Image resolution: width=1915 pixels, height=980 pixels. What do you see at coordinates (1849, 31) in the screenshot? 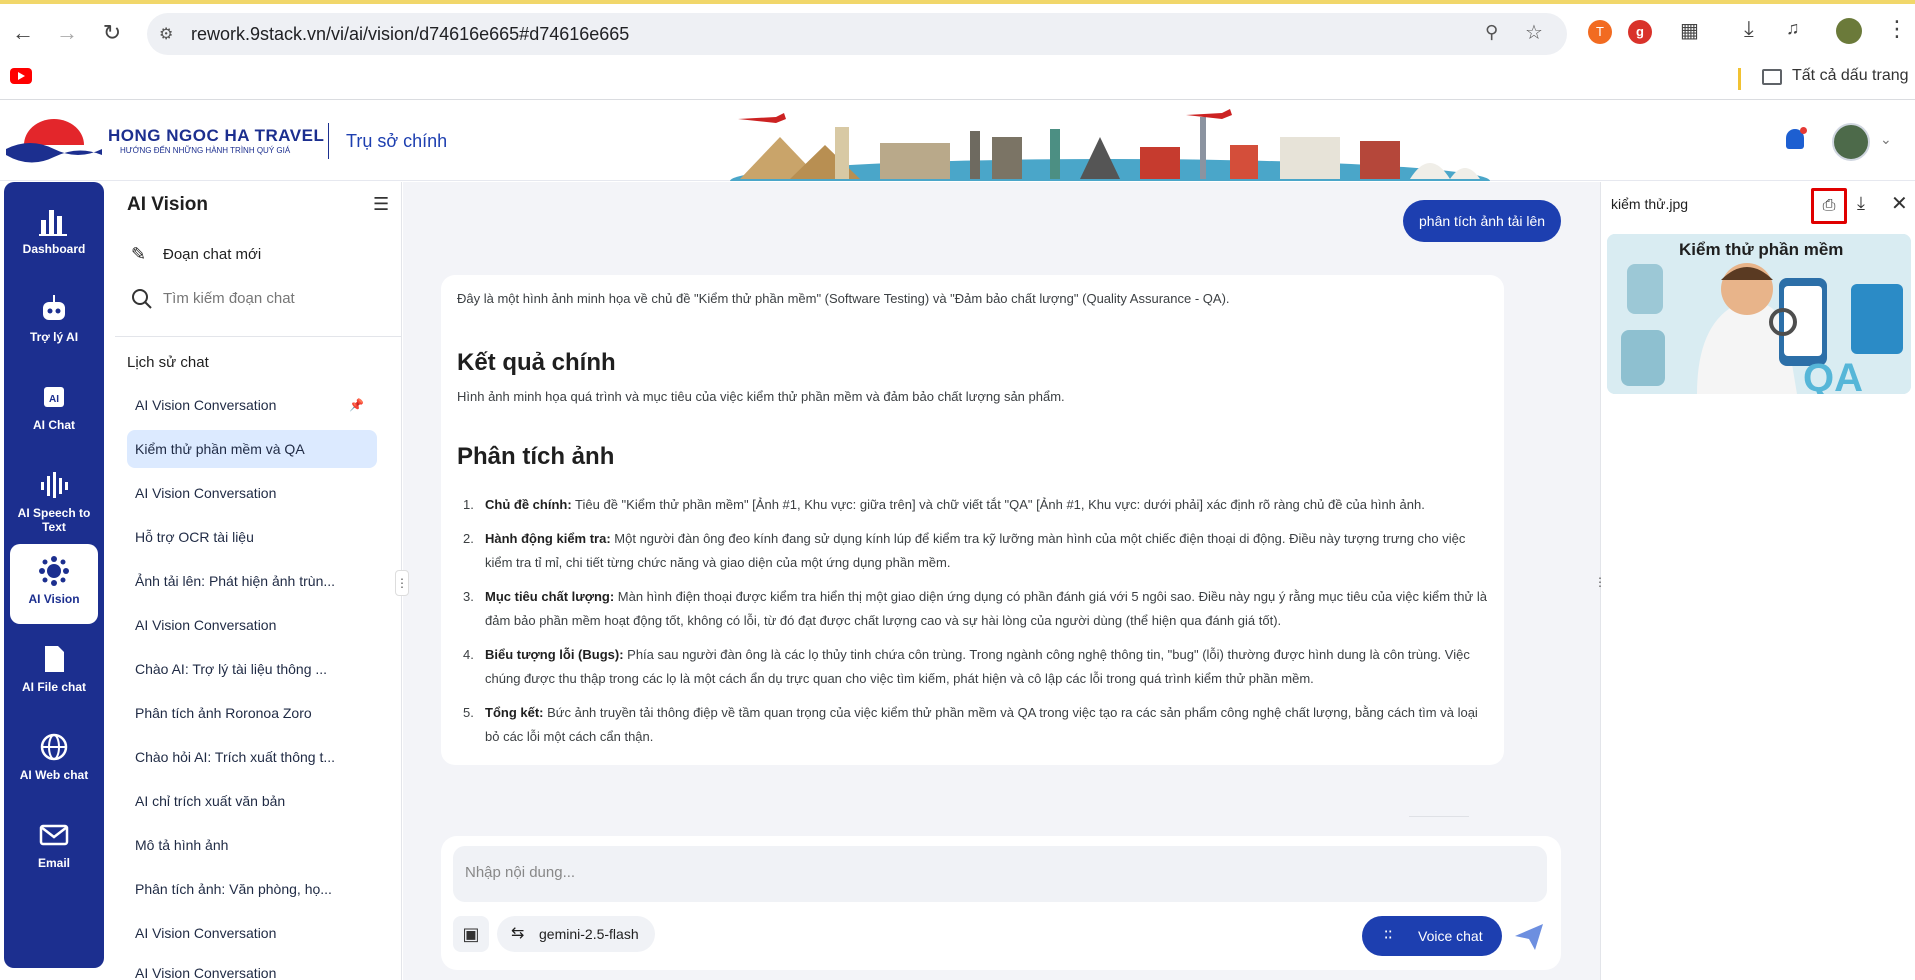
I see `profile-avatar-icon` at bounding box center [1849, 31].